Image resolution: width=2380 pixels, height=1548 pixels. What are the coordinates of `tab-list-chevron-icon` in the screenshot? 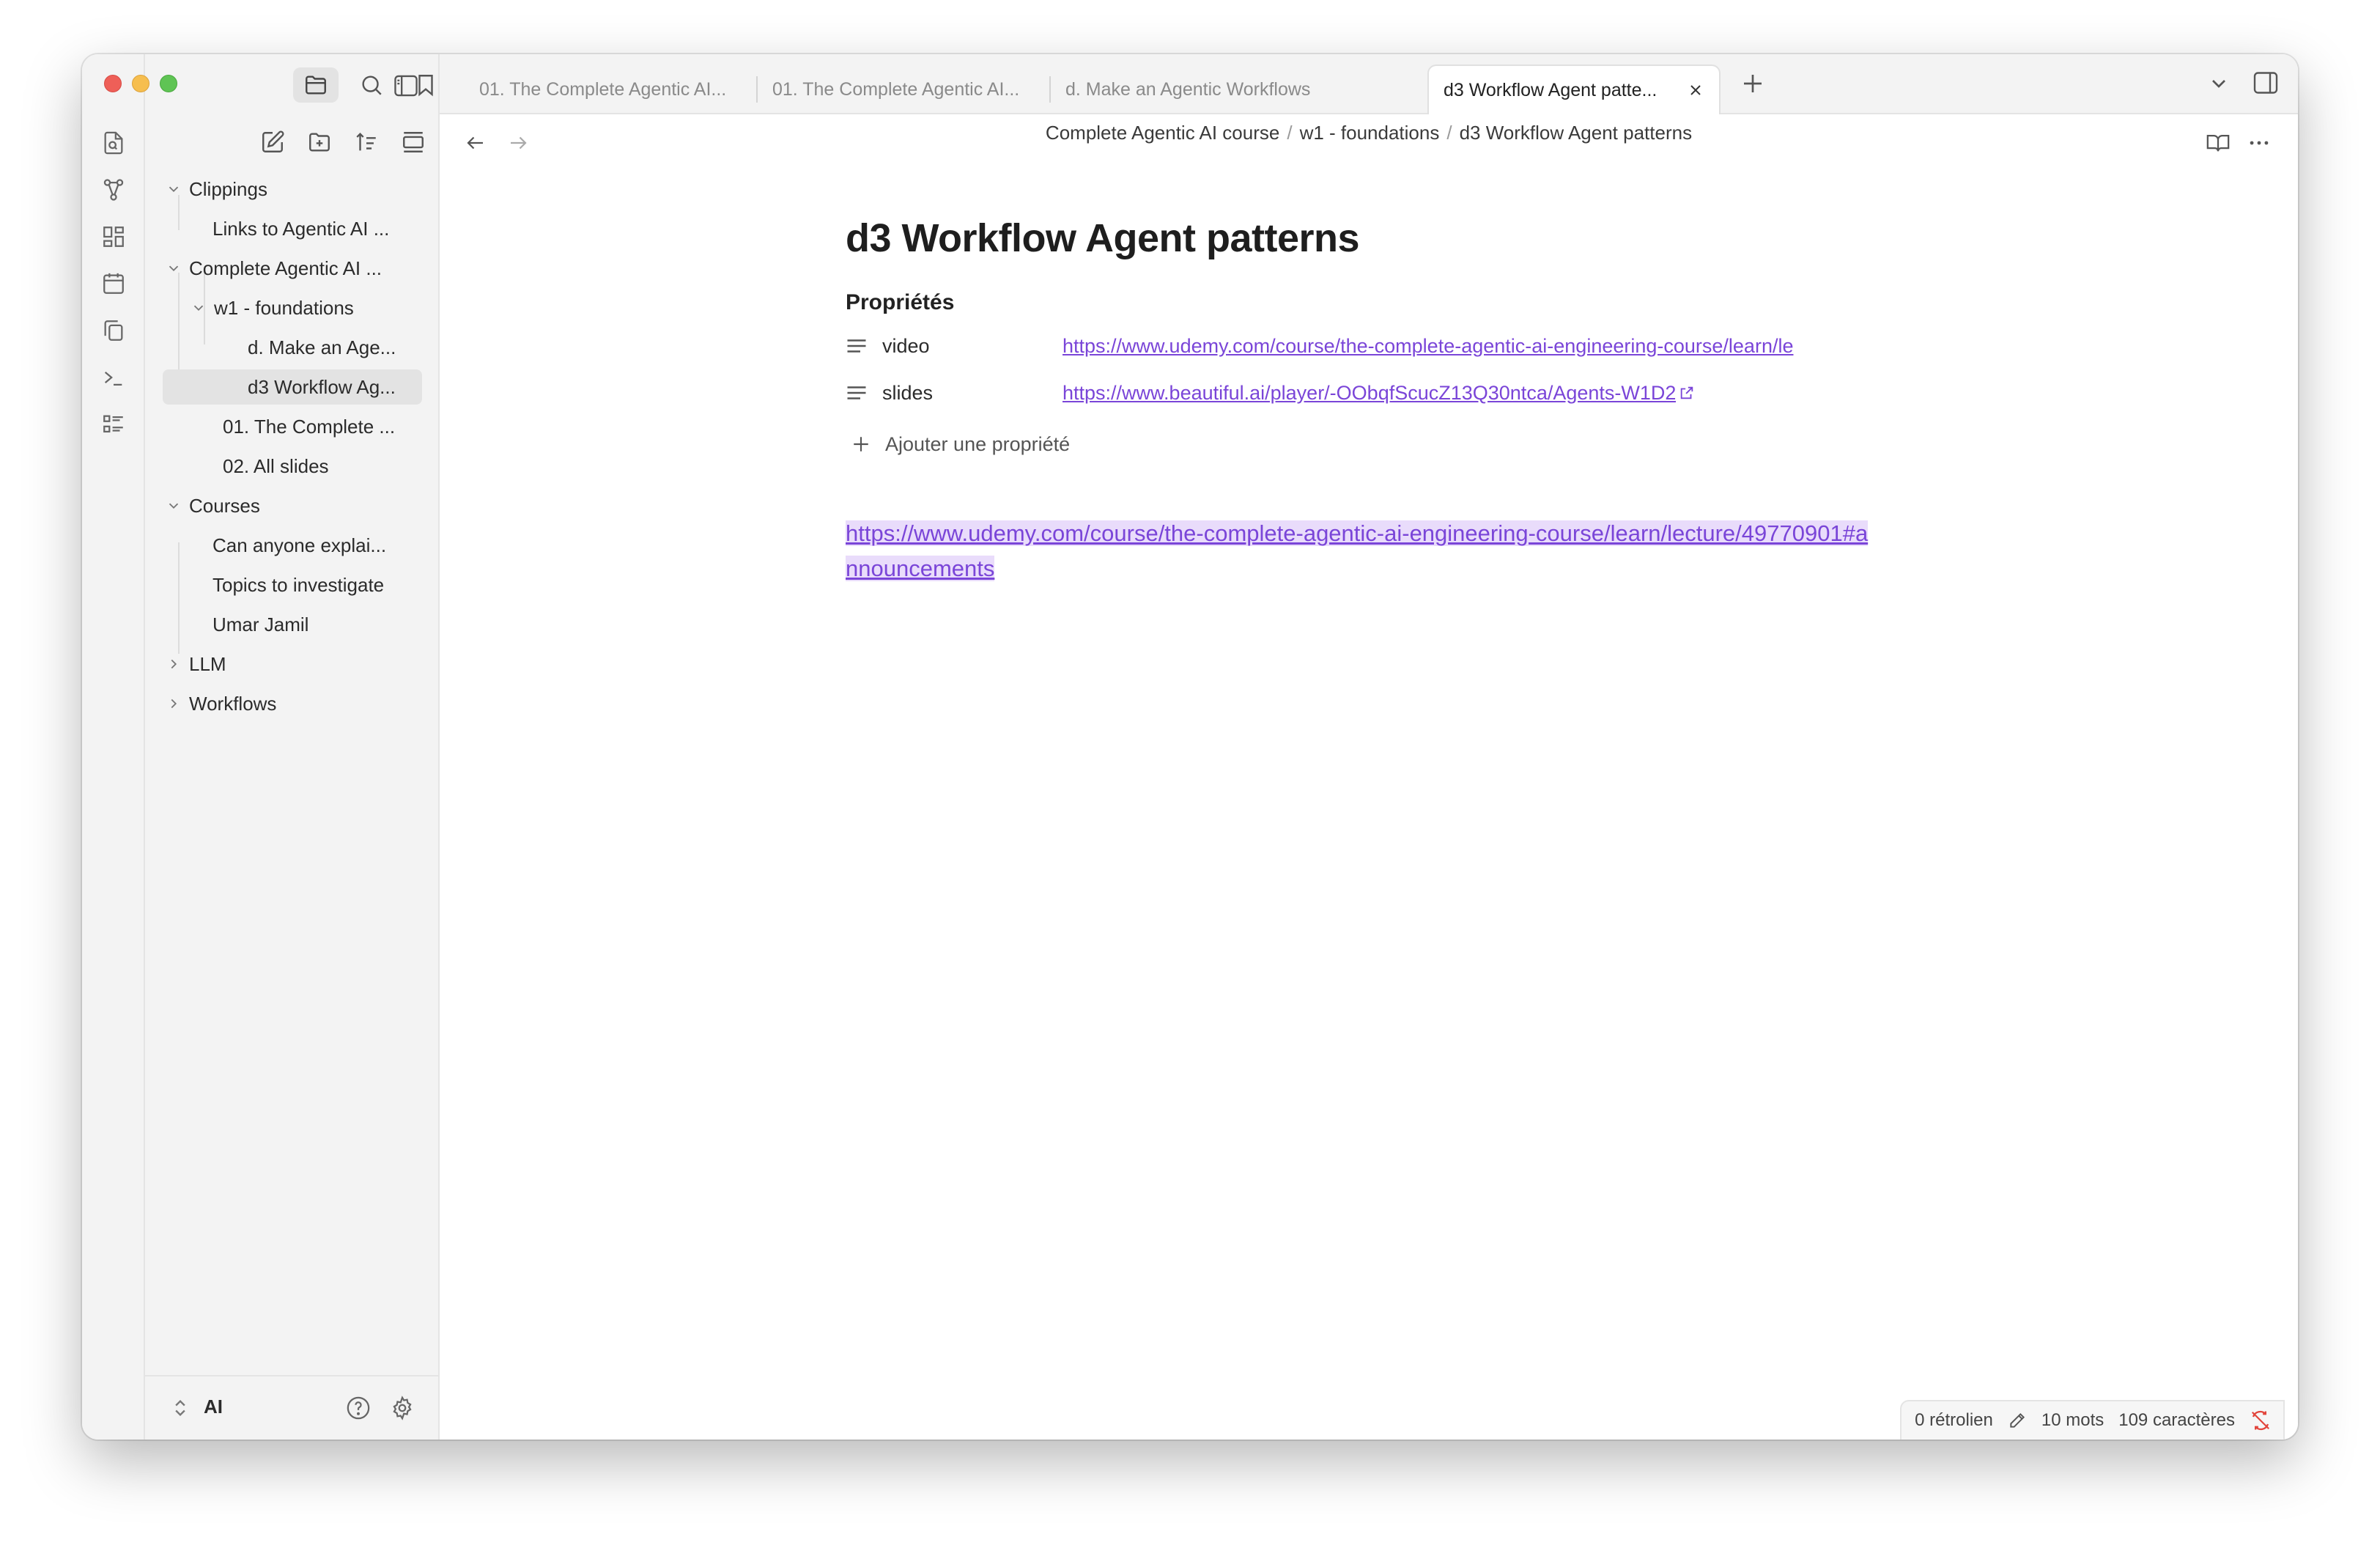 It's located at (2219, 83).